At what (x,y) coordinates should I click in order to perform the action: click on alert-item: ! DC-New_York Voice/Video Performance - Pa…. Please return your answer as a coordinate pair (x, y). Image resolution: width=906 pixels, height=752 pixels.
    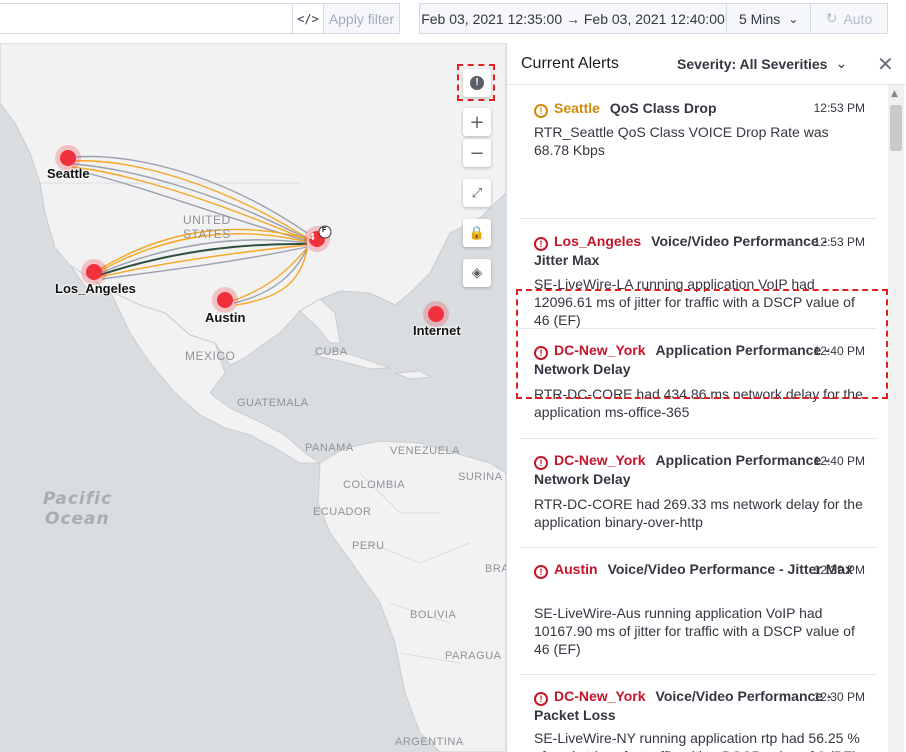
    Looking at the image, I should click on (699, 713).